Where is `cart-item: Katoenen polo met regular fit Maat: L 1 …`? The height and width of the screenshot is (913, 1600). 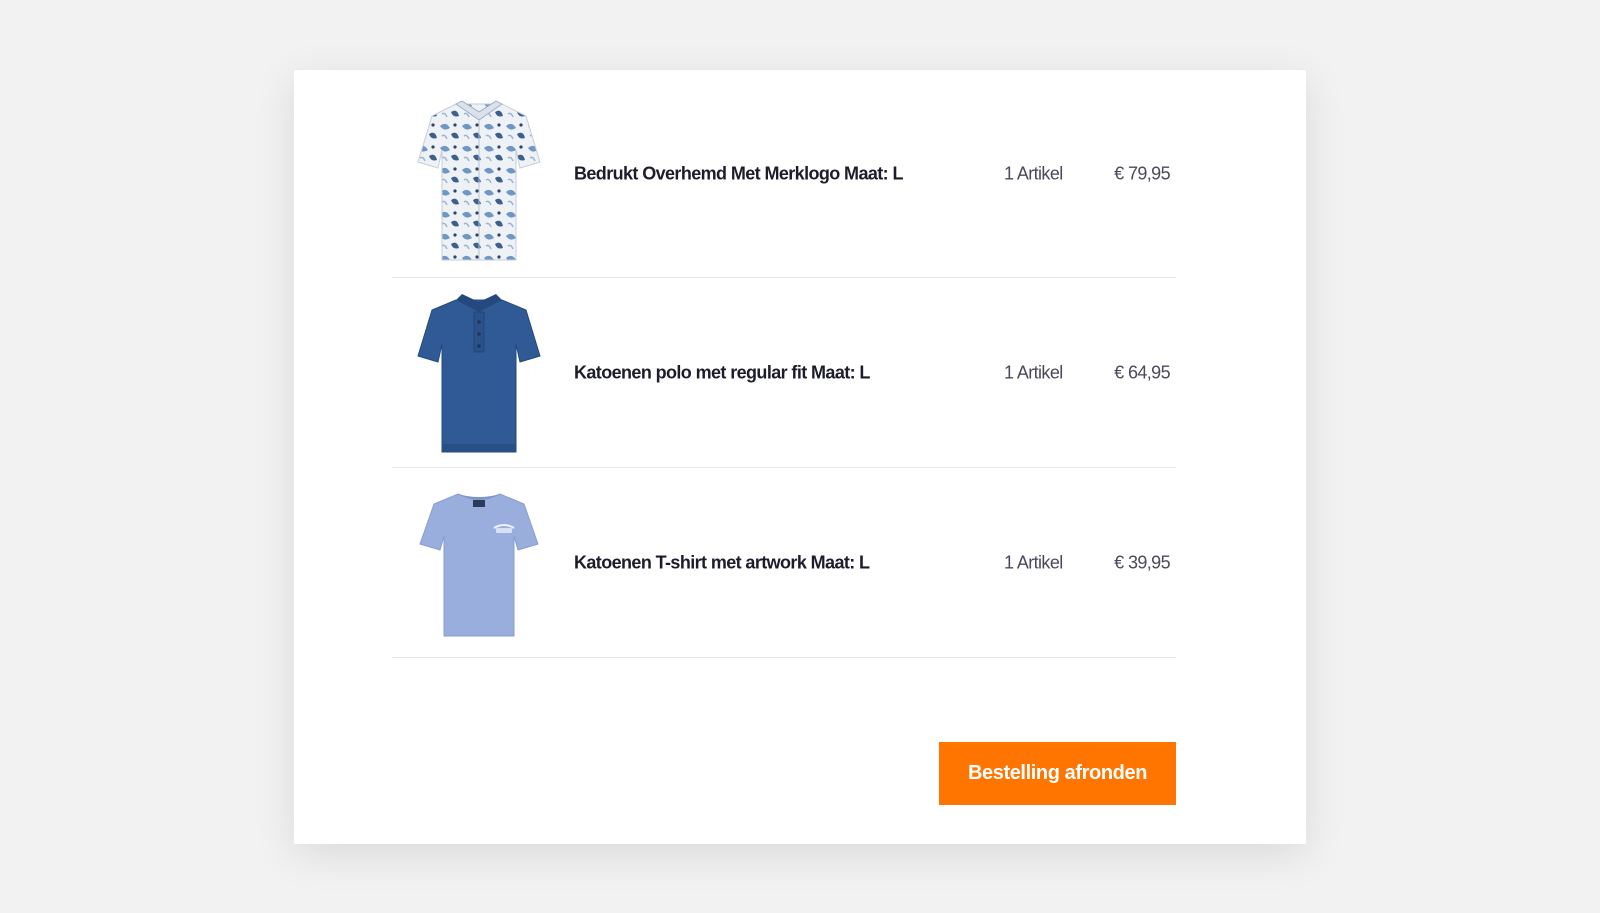
cart-item: Katoenen polo met regular fit Maat: L 1 … is located at coordinates (784, 373).